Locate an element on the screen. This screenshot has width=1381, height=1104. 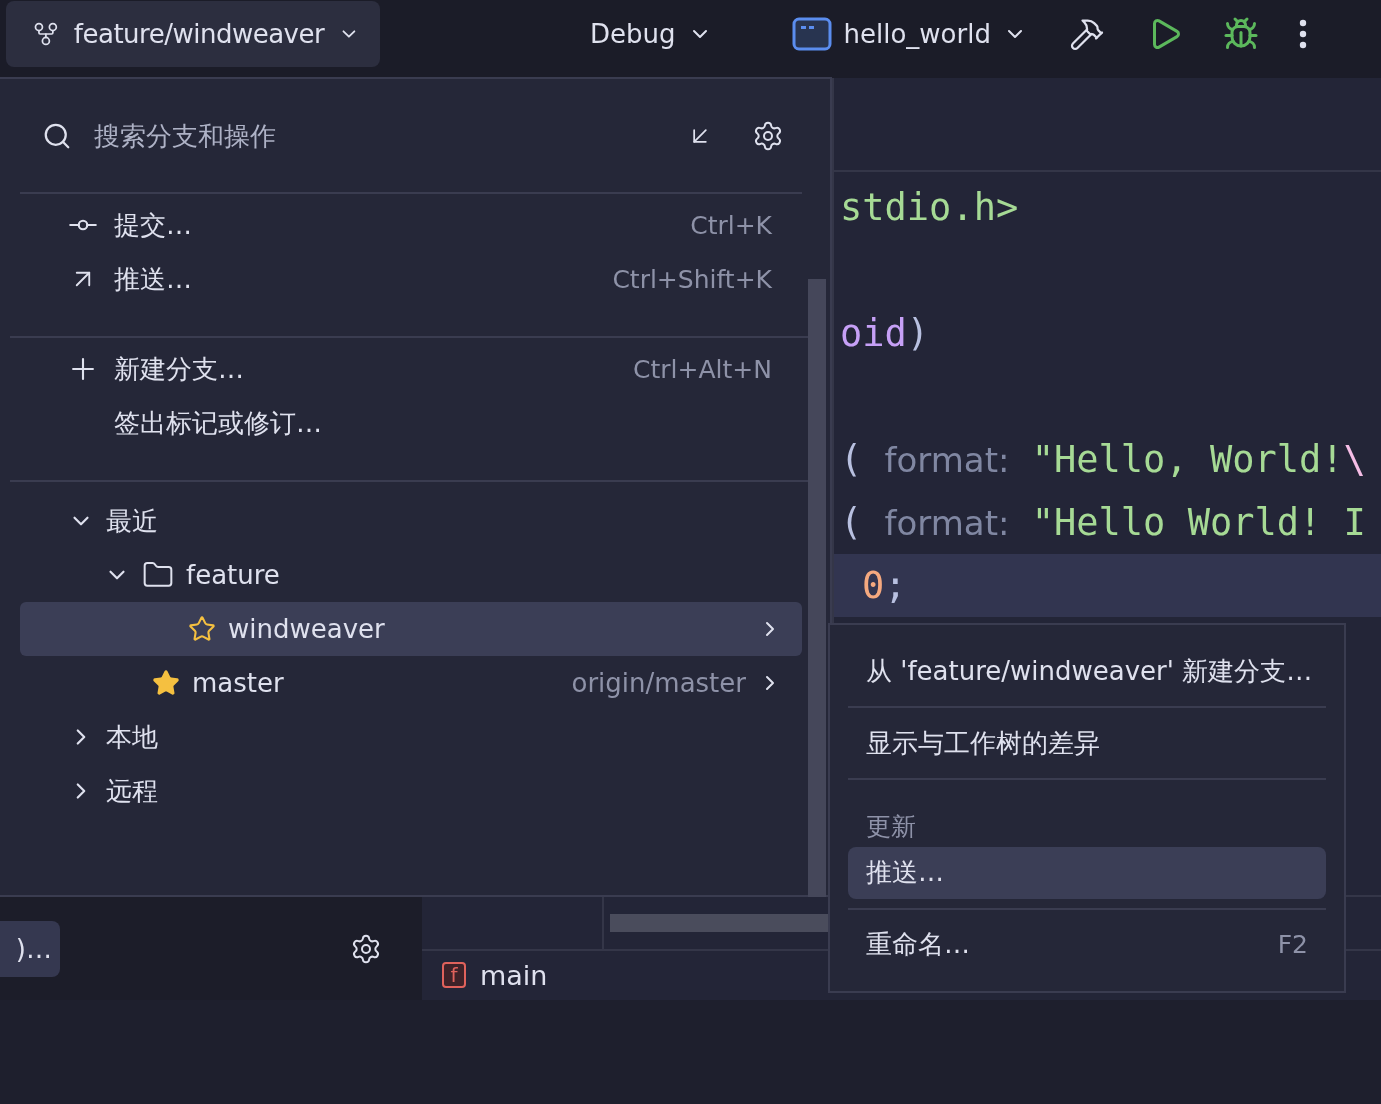
function-icon: f is located at coordinates (454, 975).